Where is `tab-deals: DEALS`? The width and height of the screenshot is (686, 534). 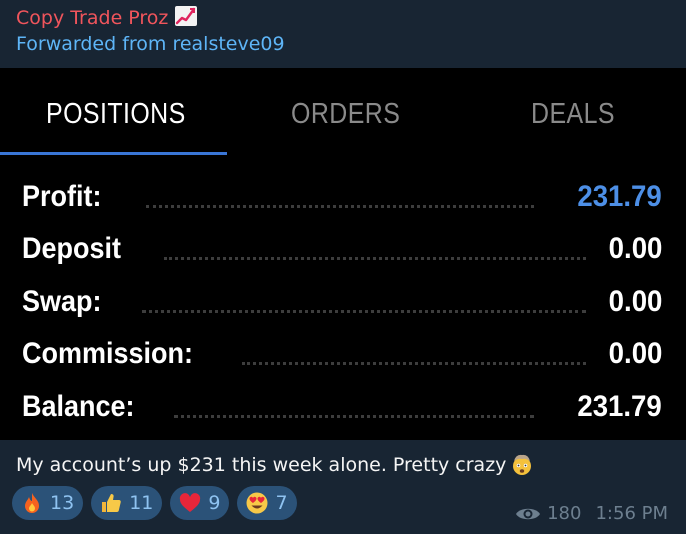
tab-deals: DEALS is located at coordinates (573, 114).